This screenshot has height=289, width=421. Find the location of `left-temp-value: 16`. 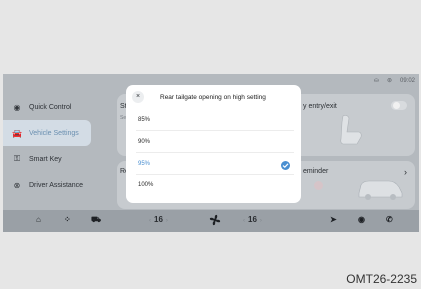

left-temp-value: 16 is located at coordinates (158, 219).